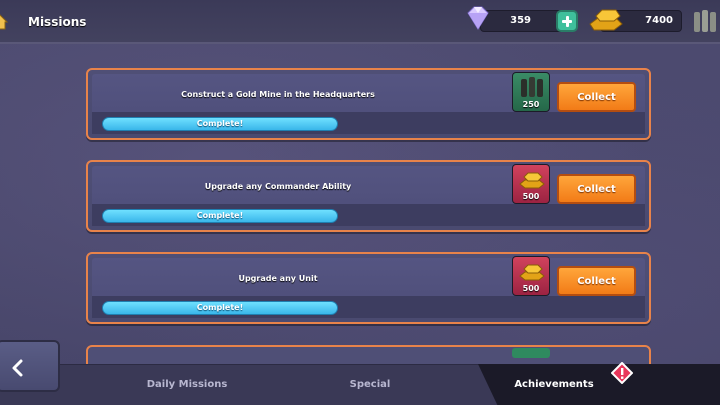 This screenshot has width=720, height=405. Describe the element at coordinates (599, 384) in the screenshot. I see `tab-achievements: Achievements` at that location.